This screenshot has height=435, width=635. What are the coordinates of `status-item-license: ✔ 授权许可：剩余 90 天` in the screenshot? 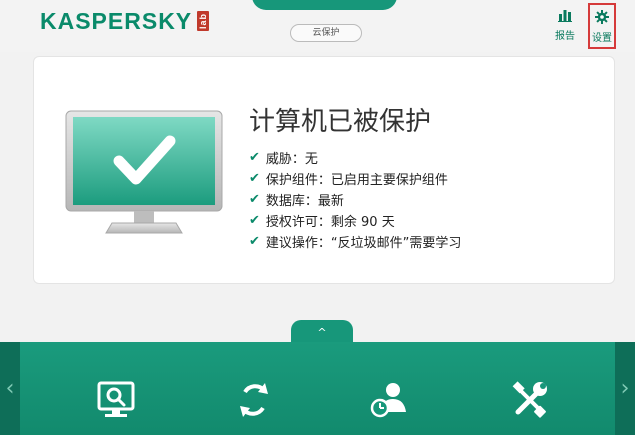 It's located at (355, 220).